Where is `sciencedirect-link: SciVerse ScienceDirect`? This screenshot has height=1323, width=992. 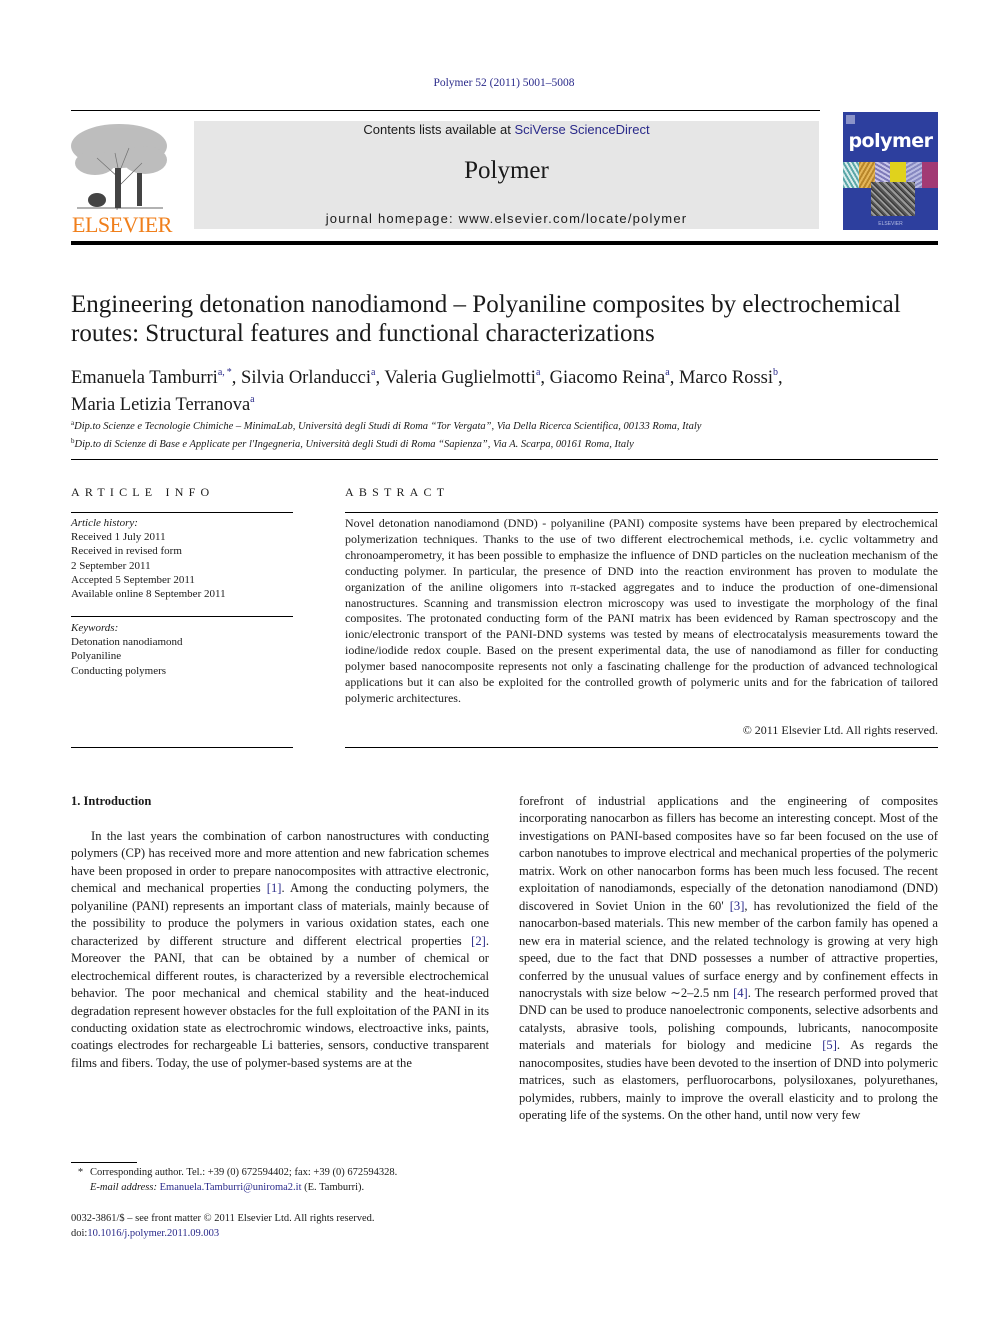
sciencedirect-link: SciVerse ScienceDirect is located at coordinates (581, 129).